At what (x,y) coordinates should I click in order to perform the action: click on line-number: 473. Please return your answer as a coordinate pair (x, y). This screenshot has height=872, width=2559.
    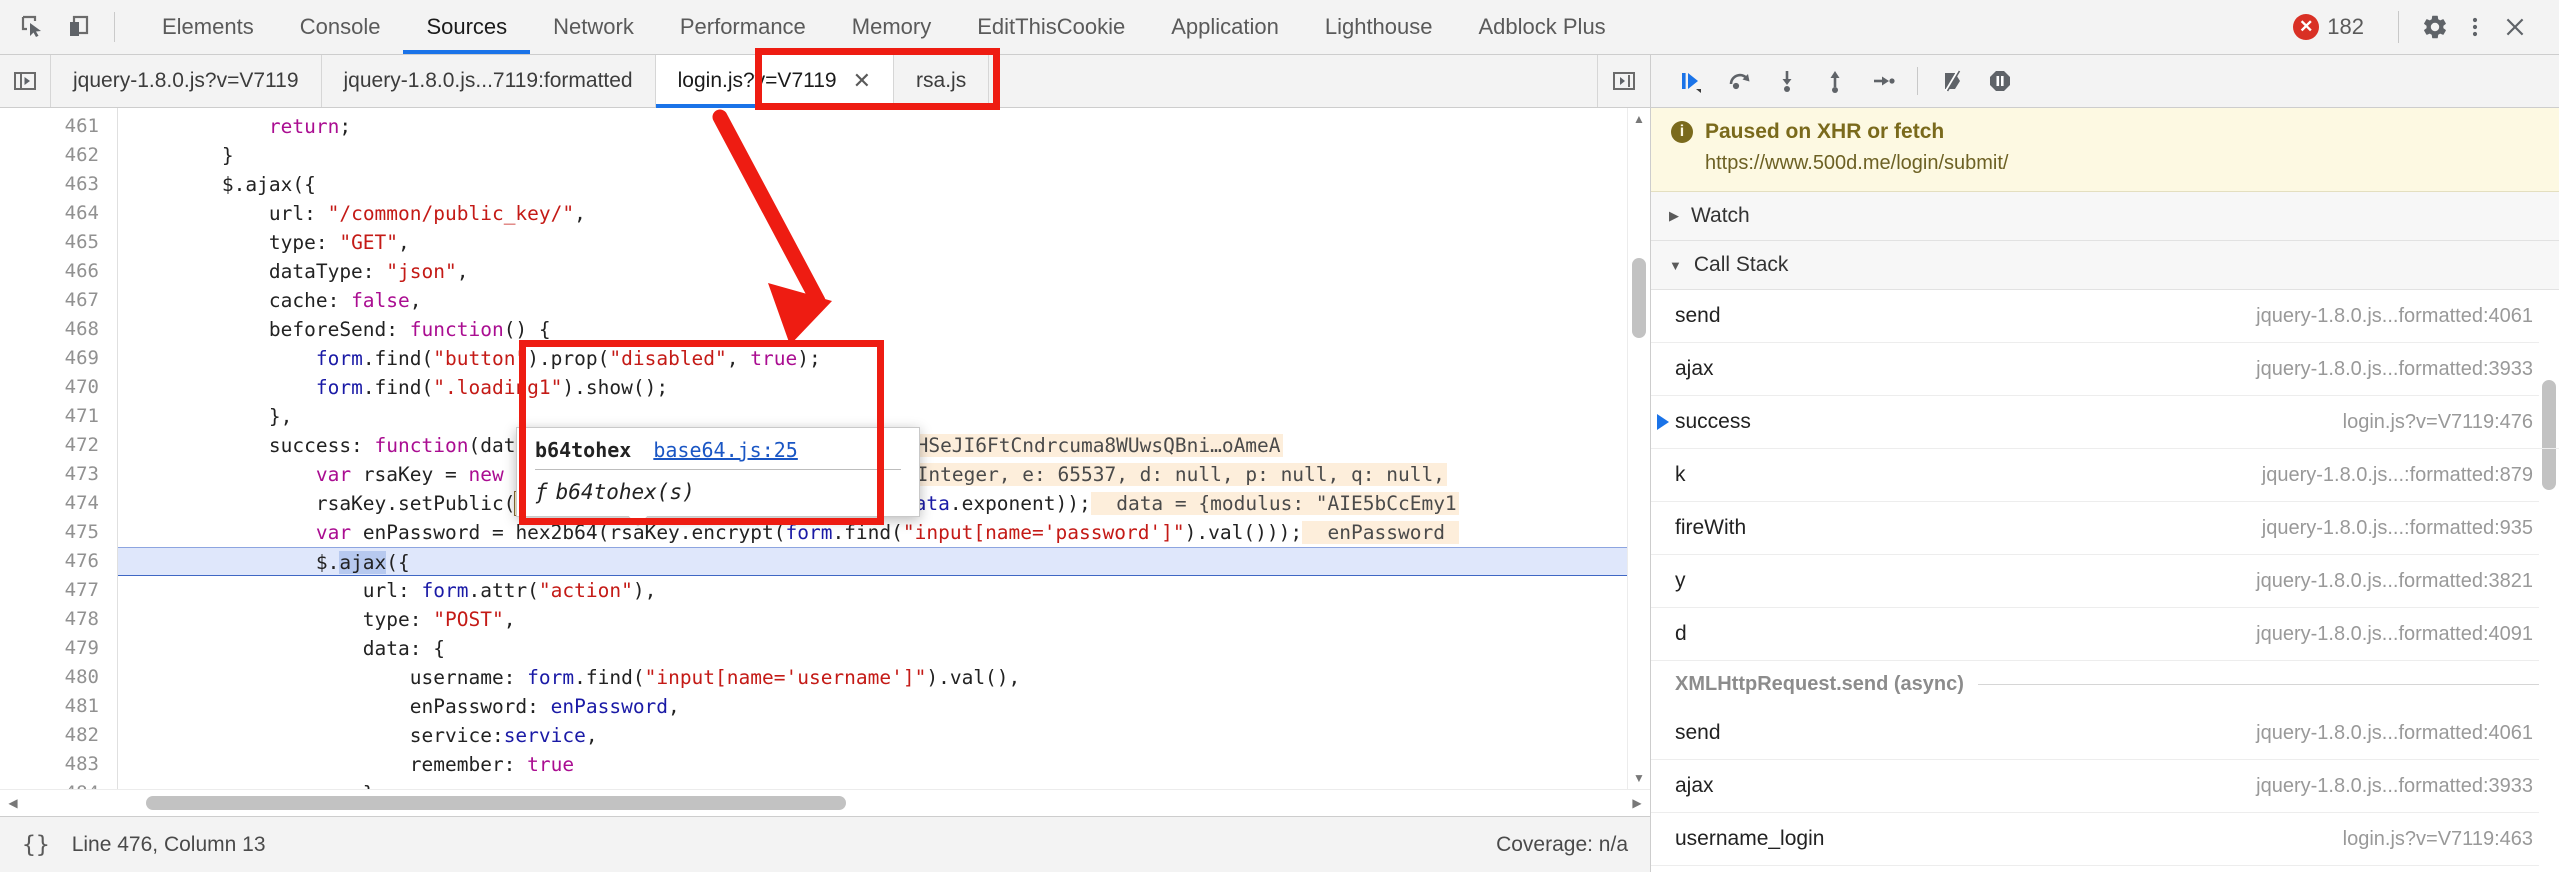
    Looking at the image, I should click on (58, 474).